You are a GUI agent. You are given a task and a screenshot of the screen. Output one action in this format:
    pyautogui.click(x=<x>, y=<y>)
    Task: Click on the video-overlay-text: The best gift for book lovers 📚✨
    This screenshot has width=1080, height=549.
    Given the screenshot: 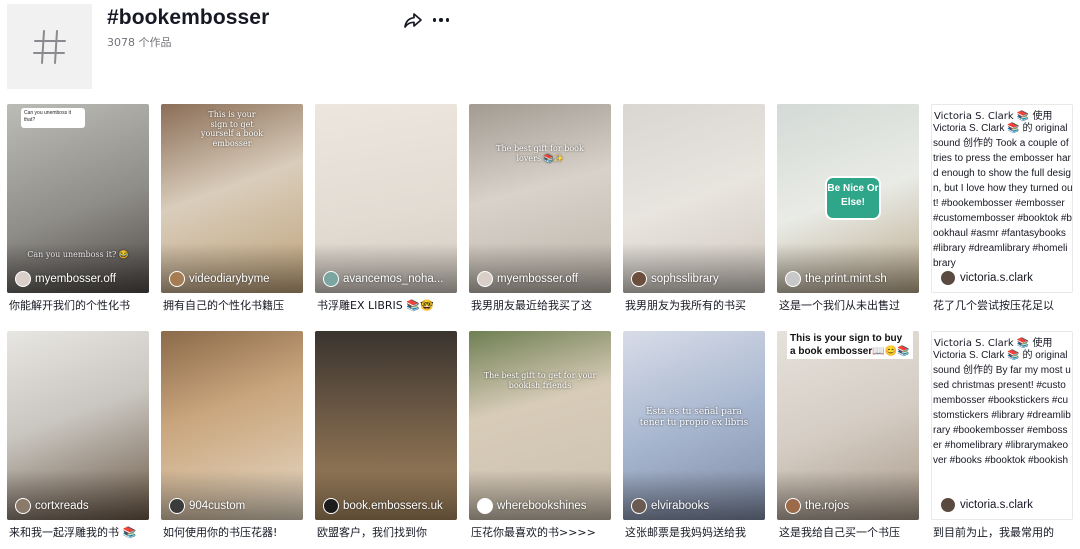 What is the action you would take?
    pyautogui.click(x=540, y=153)
    